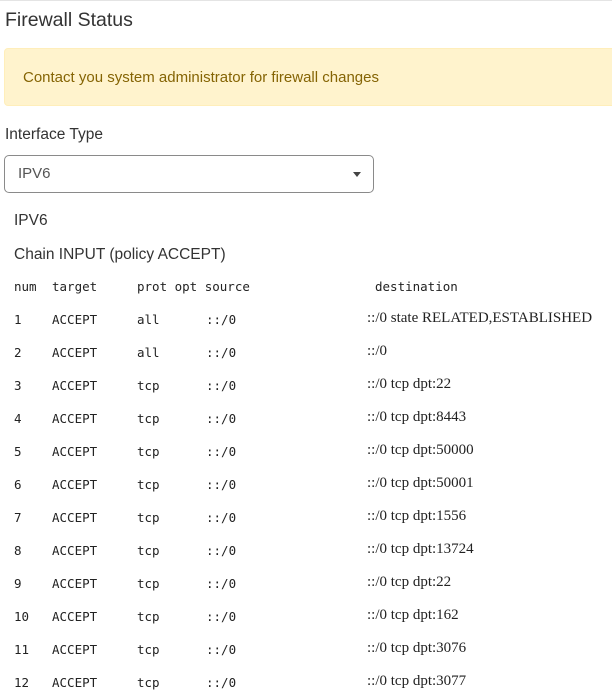  I want to click on section-heading: IPV6, so click(31, 220).